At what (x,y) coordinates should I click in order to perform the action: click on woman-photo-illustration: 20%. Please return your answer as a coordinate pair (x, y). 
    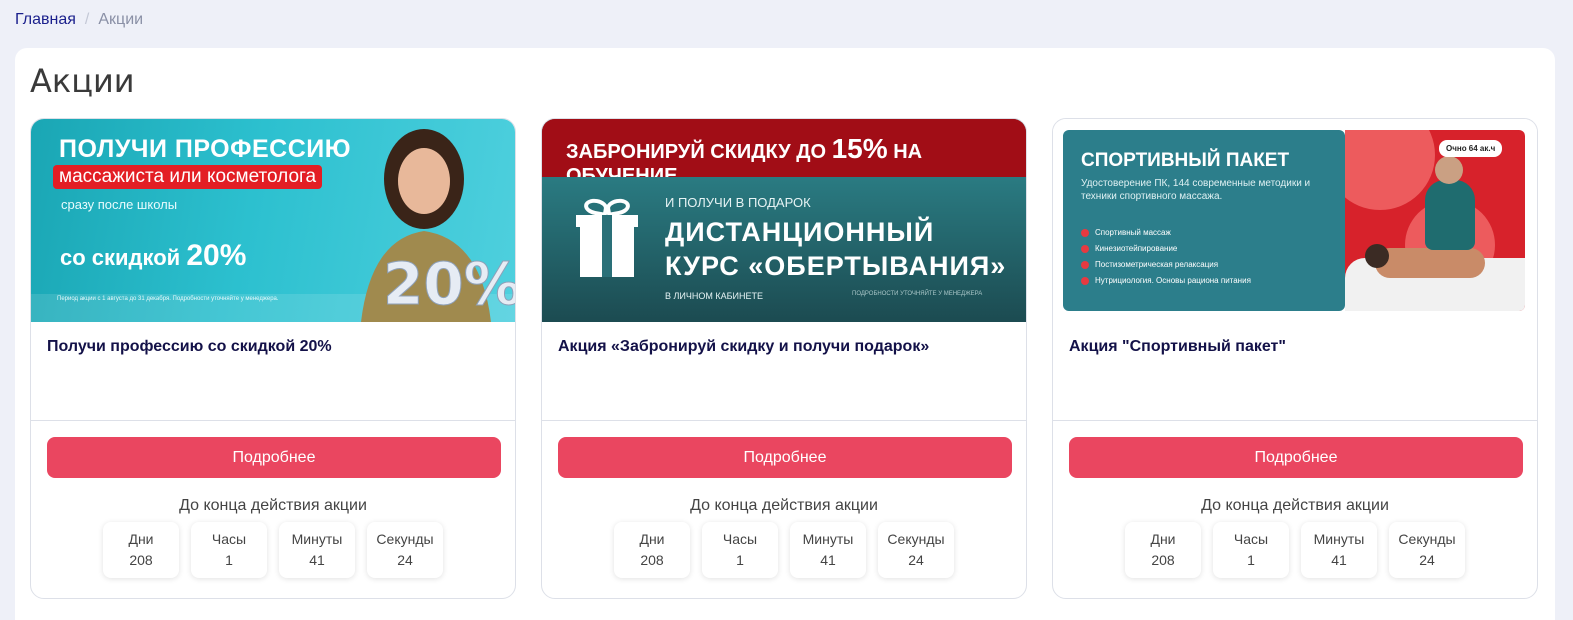
    Looking at the image, I should click on (438, 225).